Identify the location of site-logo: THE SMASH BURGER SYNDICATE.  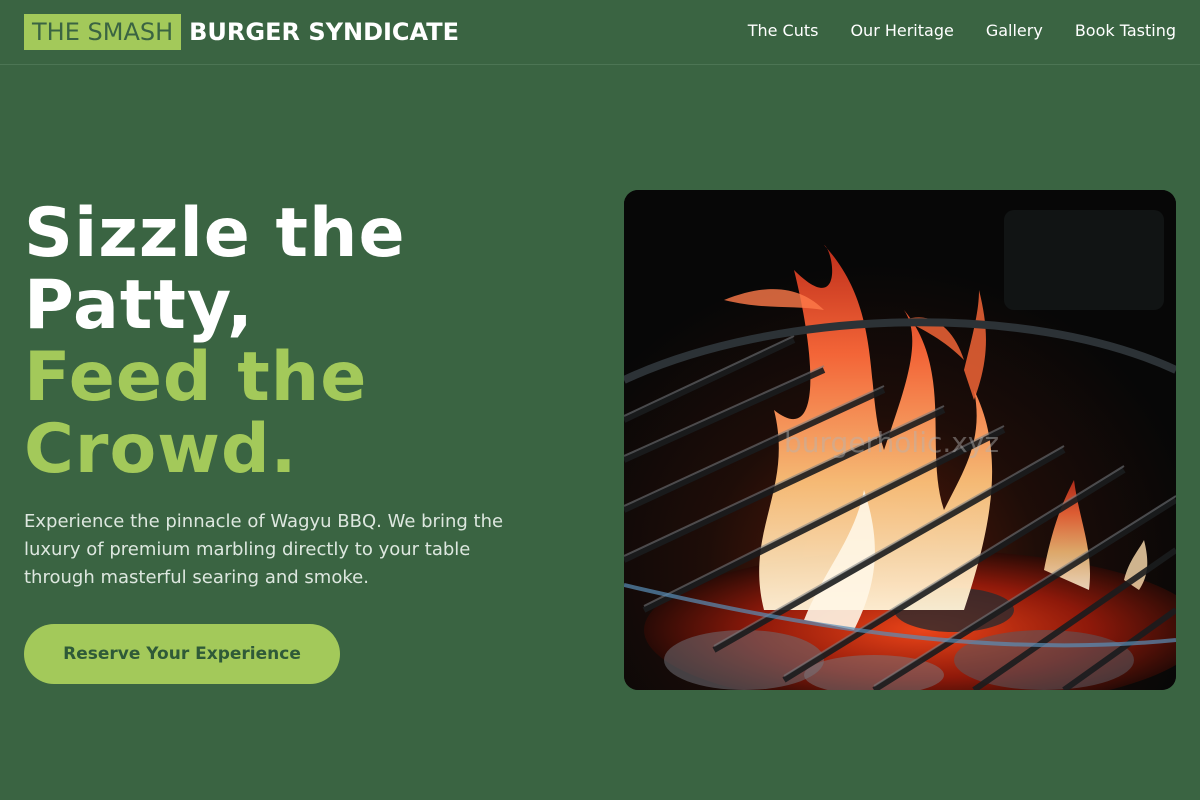
(241, 32).